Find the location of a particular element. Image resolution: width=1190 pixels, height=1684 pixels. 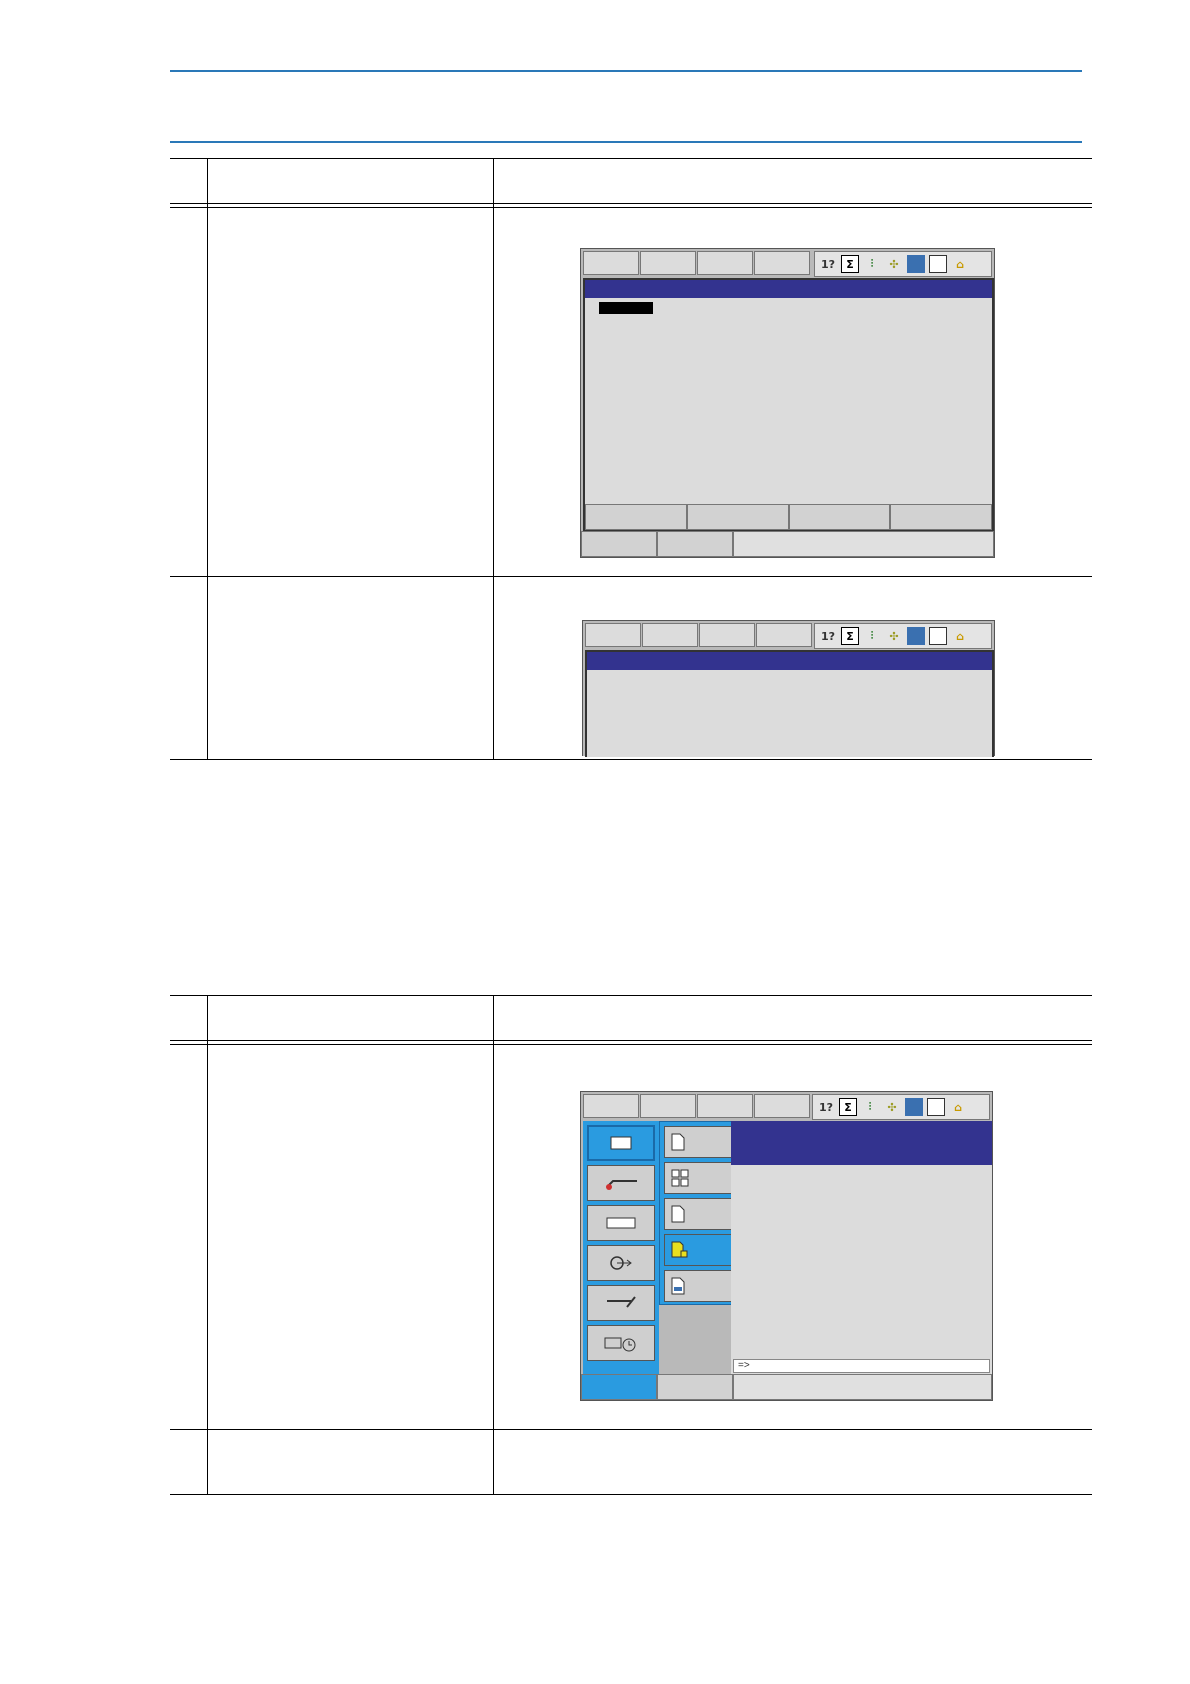

main-menu-variable is located at coordinates (621, 1223).